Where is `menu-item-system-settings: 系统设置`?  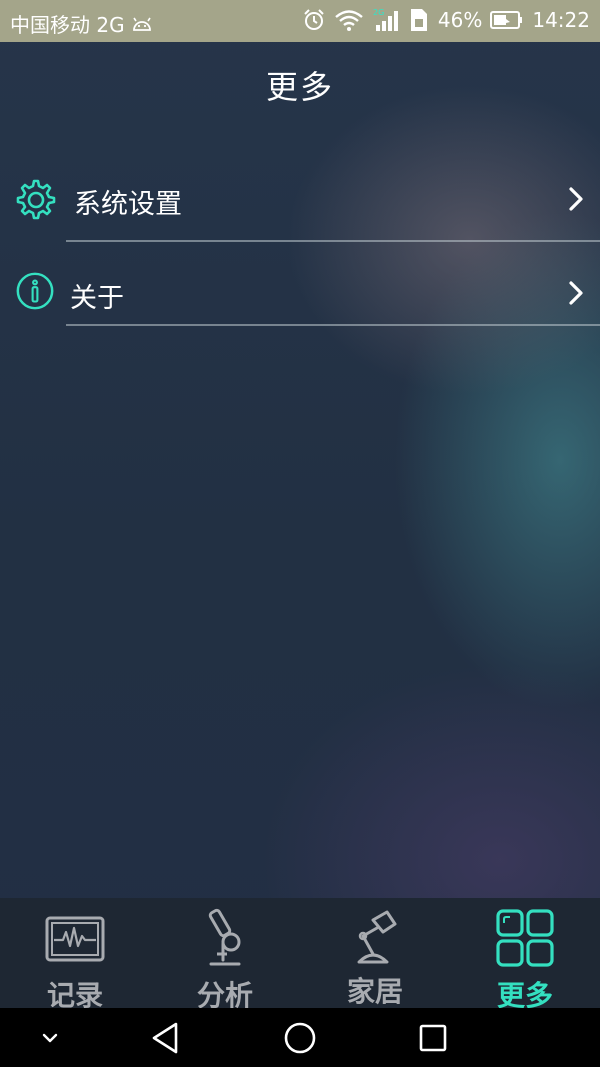
menu-item-system-settings: 系统设置 is located at coordinates (300, 200).